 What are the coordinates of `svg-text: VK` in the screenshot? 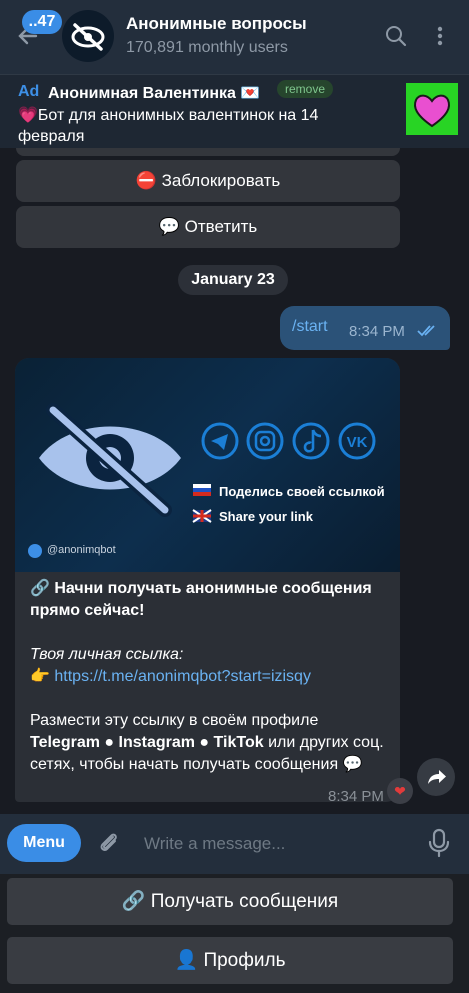 It's located at (357, 442).